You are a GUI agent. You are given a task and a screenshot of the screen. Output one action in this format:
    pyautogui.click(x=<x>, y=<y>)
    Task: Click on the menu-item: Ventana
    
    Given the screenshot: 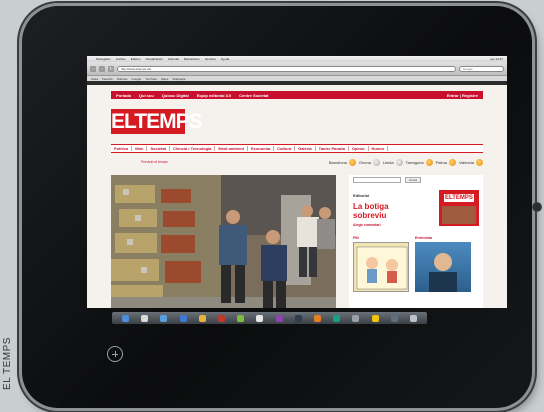 What is the action you would take?
    pyautogui.click(x=210, y=59)
    